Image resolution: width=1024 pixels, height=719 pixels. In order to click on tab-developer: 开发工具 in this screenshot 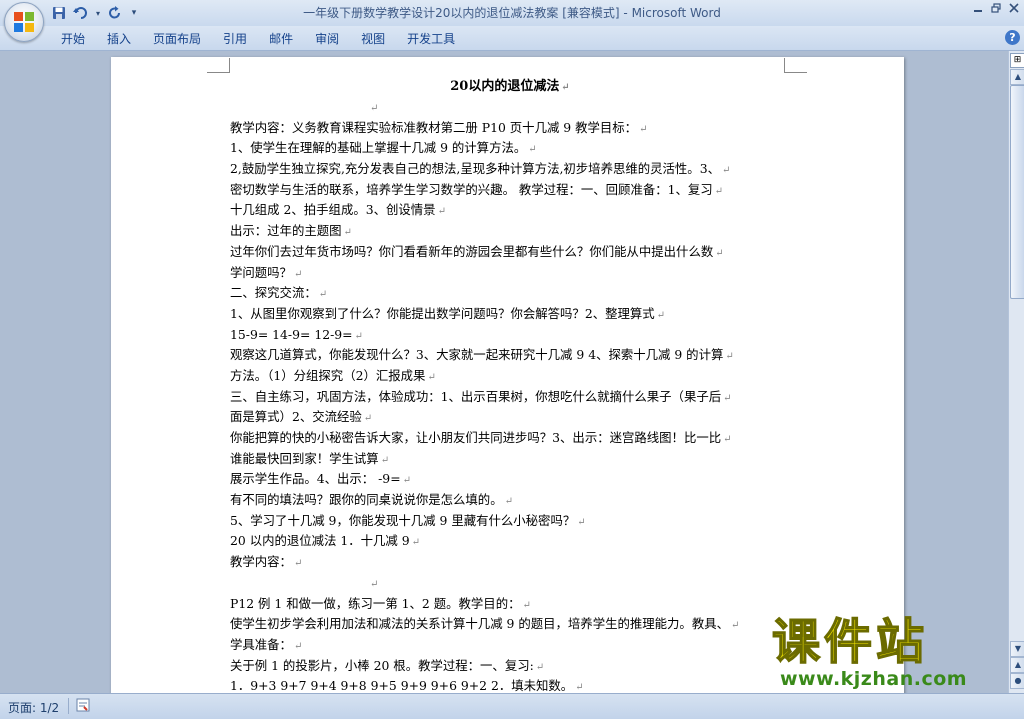, I will do `click(431, 39)`.